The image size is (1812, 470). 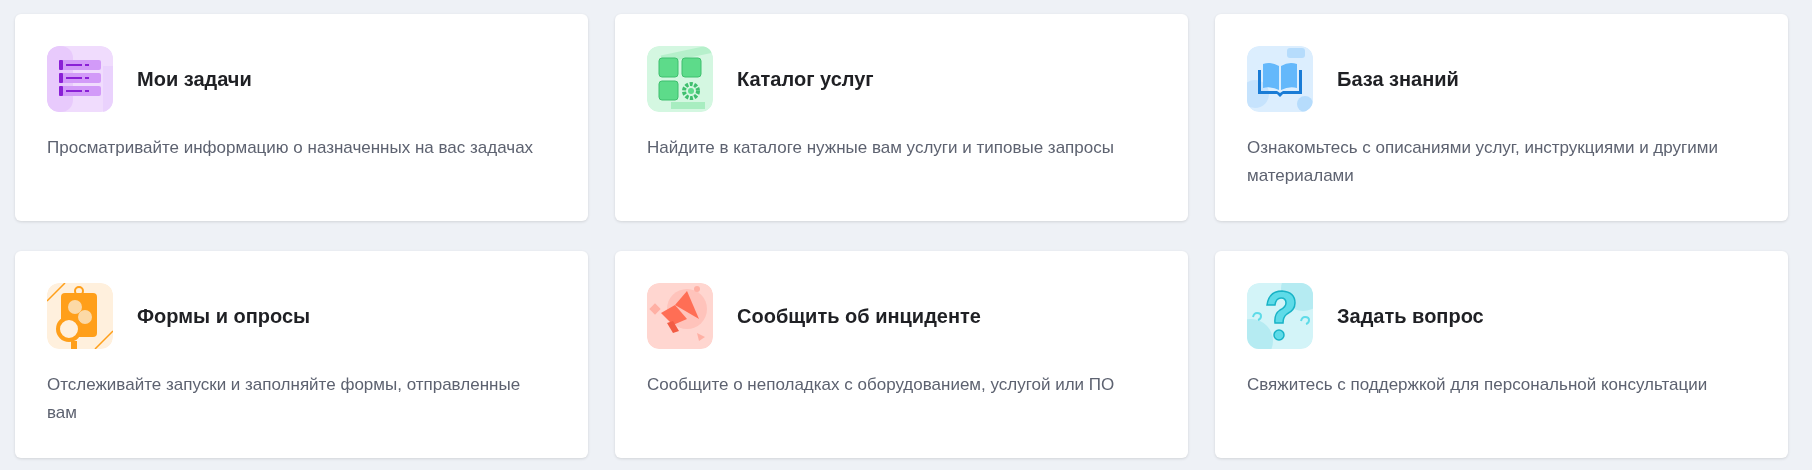 What do you see at coordinates (1280, 79) in the screenshot?
I see `open-book-icon` at bounding box center [1280, 79].